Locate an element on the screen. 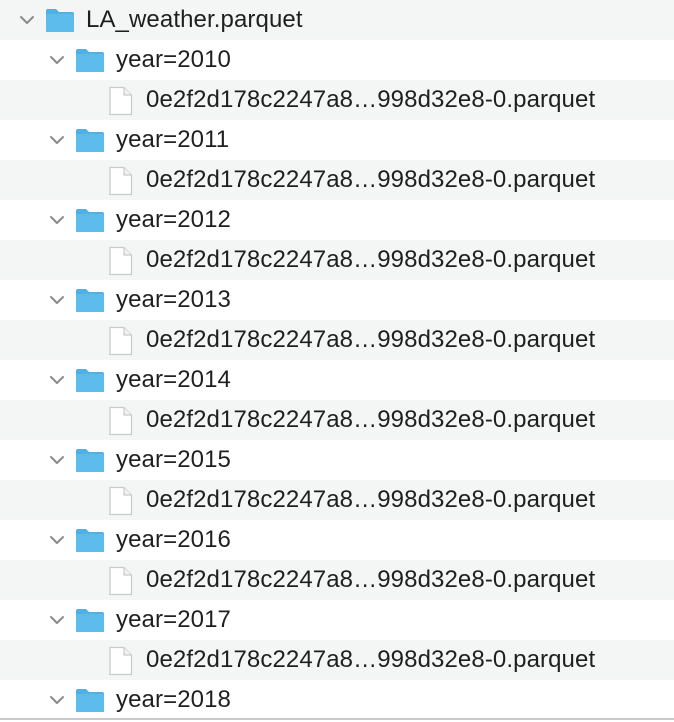  tree-row-folder: year=2014 is located at coordinates (337, 380).